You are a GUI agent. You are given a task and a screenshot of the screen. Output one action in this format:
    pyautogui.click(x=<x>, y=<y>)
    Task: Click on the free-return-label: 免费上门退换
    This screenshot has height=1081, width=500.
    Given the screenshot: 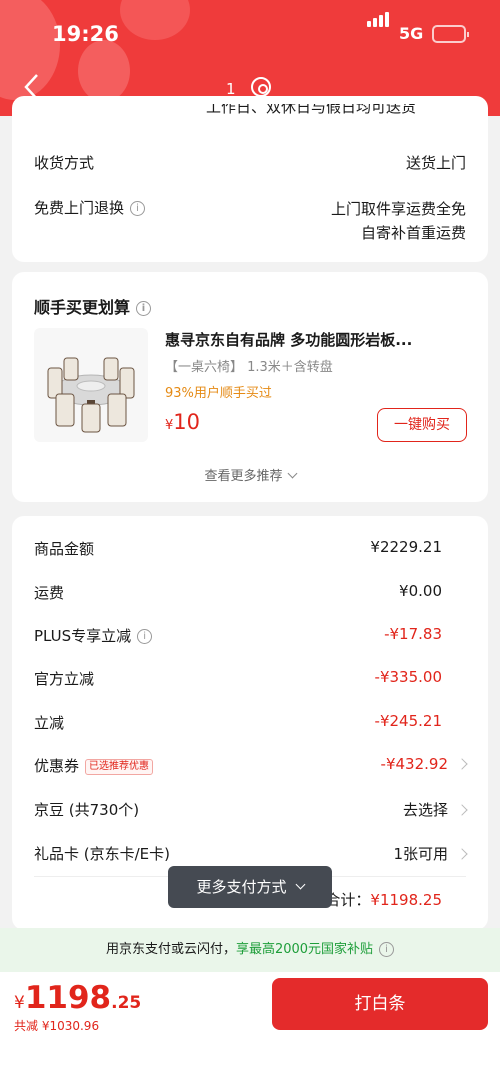 What is the action you would take?
    pyautogui.click(x=79, y=208)
    